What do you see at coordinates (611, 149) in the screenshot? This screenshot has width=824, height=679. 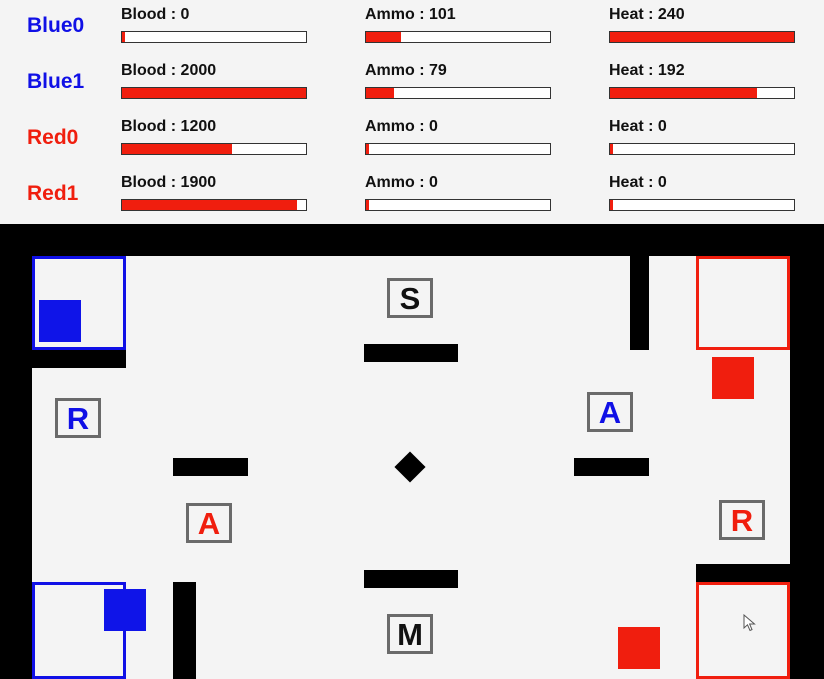 I see `heat-bar-fill-red0` at bounding box center [611, 149].